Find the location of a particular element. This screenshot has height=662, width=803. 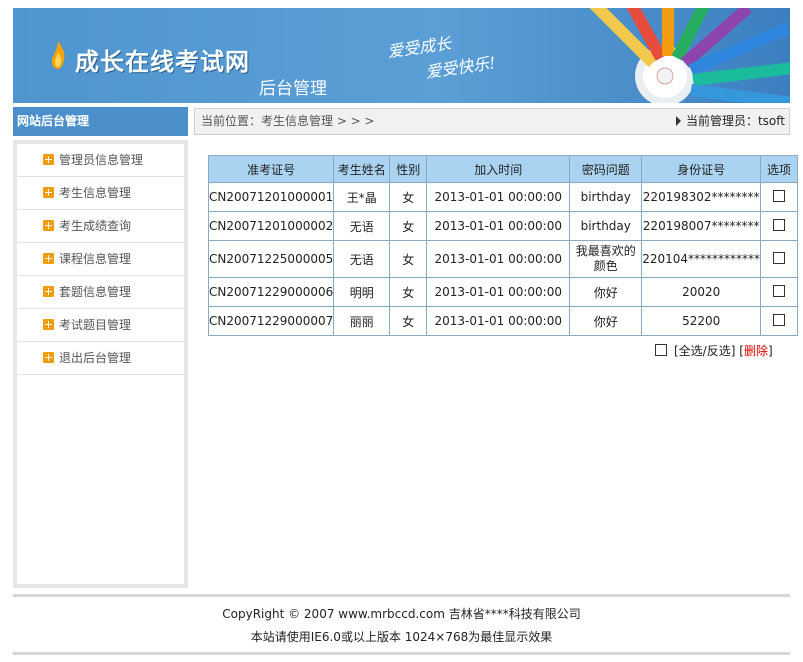

cell-exam-id: CN20071229000007 is located at coordinates (271, 321).